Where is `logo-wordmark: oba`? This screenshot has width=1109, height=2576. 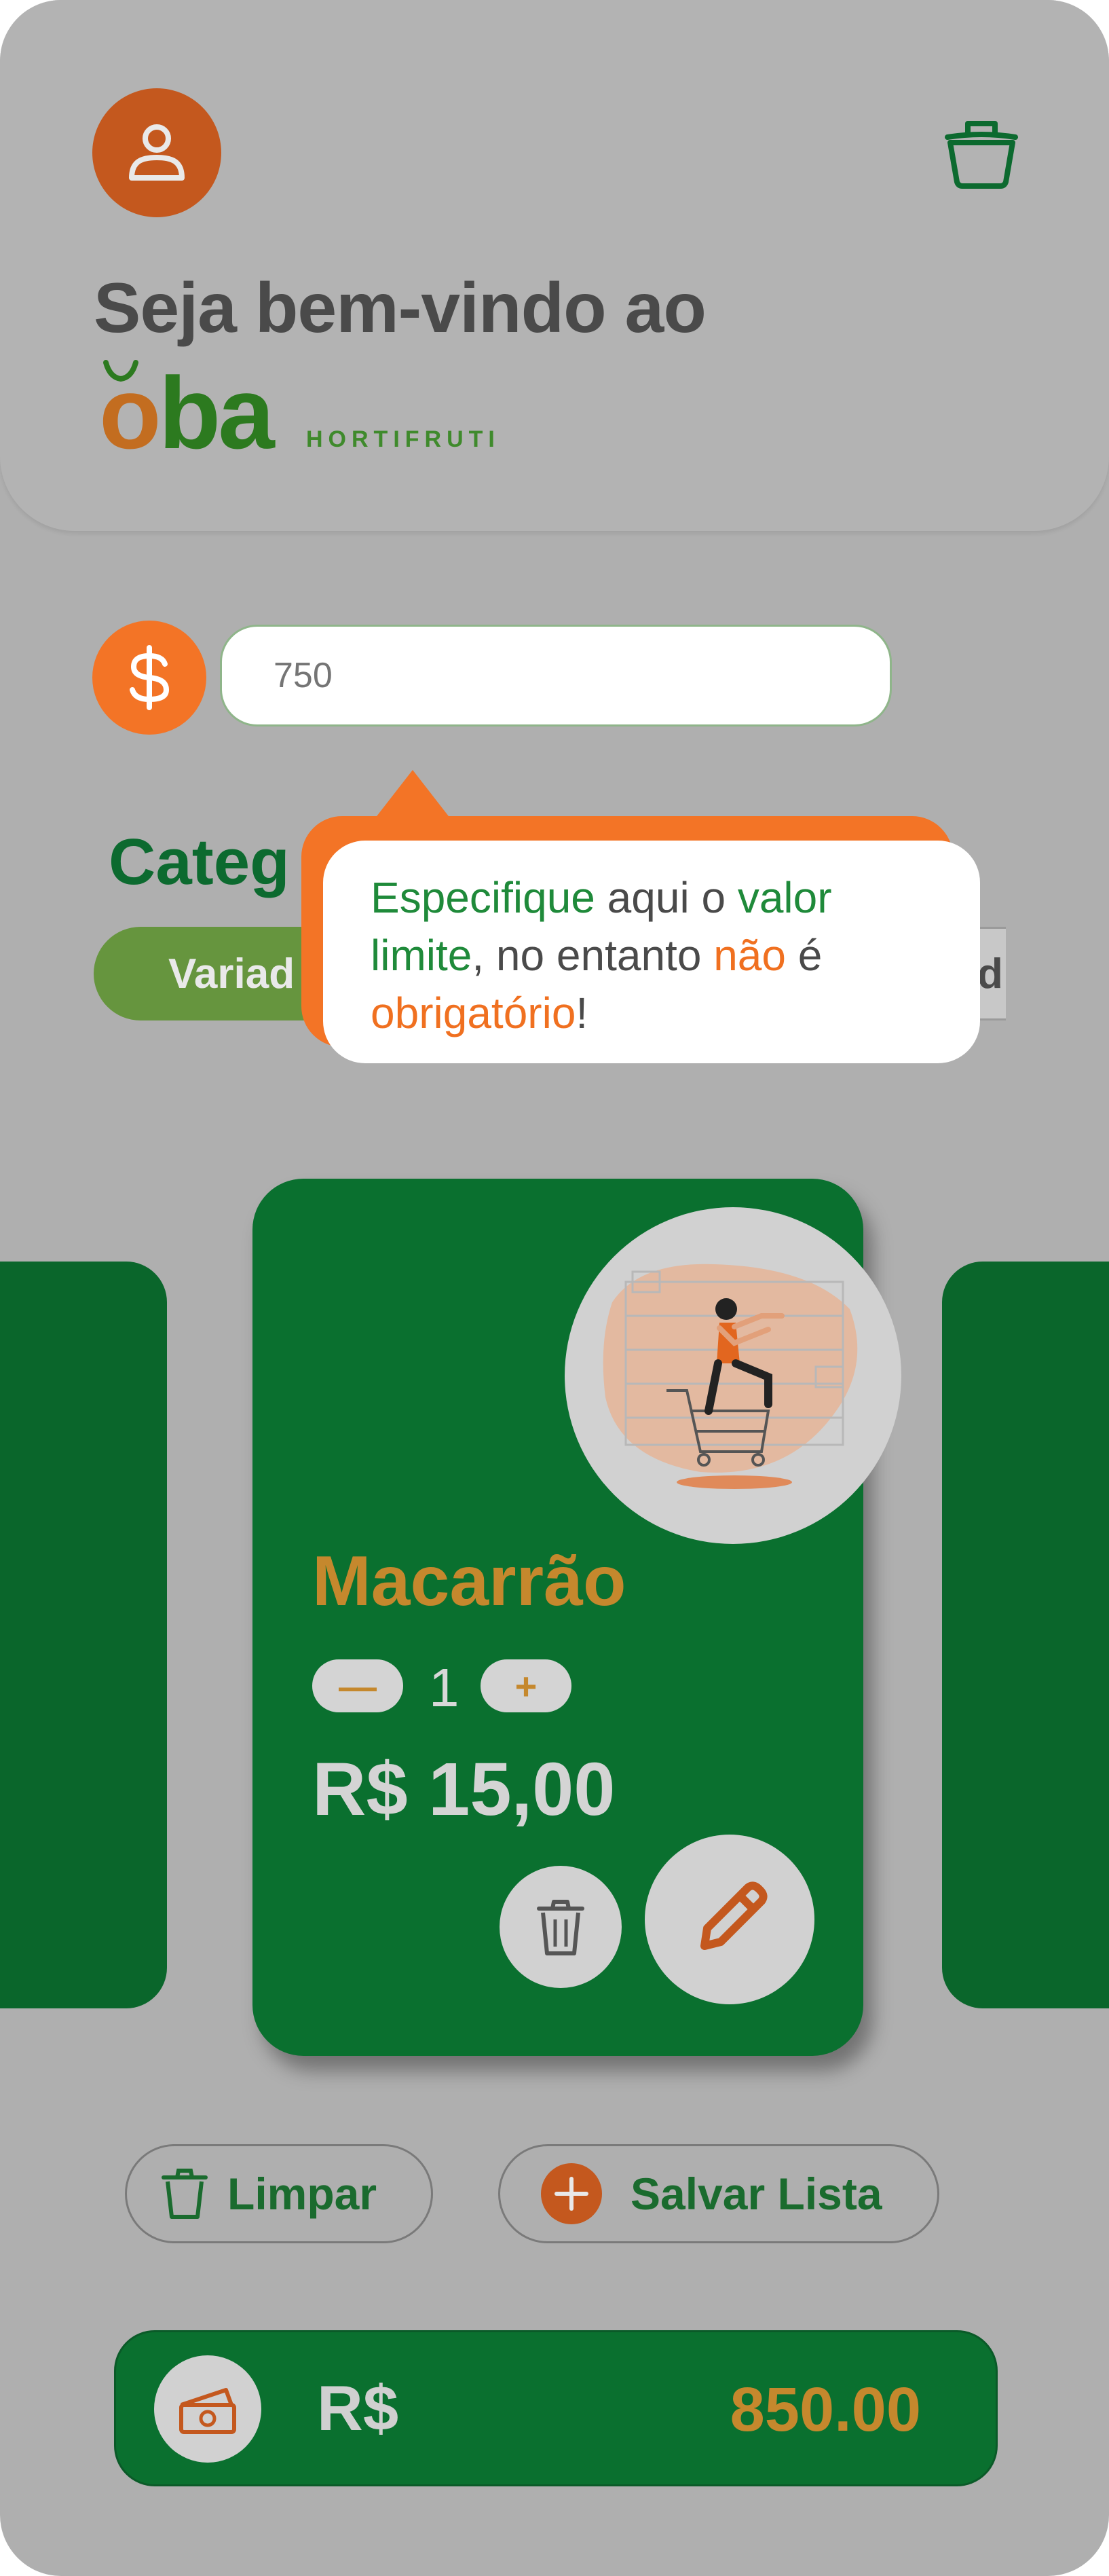 logo-wordmark: oba is located at coordinates (187, 413).